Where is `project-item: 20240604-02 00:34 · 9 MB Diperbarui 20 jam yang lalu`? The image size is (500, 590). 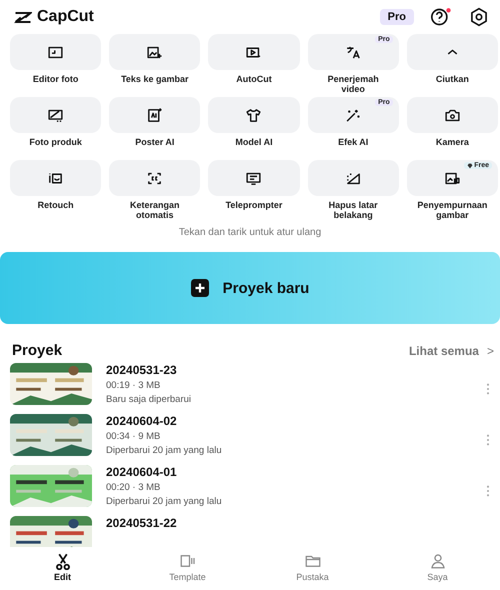
project-item: 20240604-02 00:34 · 9 MB Diperbarui 20 jam yang lalu is located at coordinates (250, 439).